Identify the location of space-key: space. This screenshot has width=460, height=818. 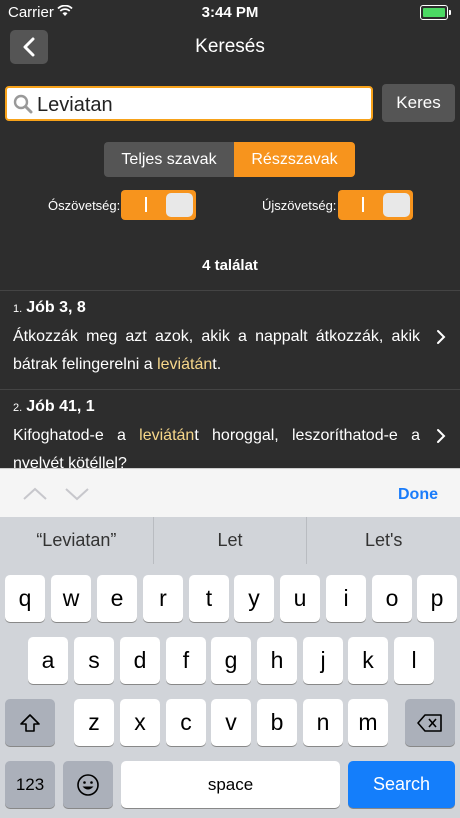
(230, 784).